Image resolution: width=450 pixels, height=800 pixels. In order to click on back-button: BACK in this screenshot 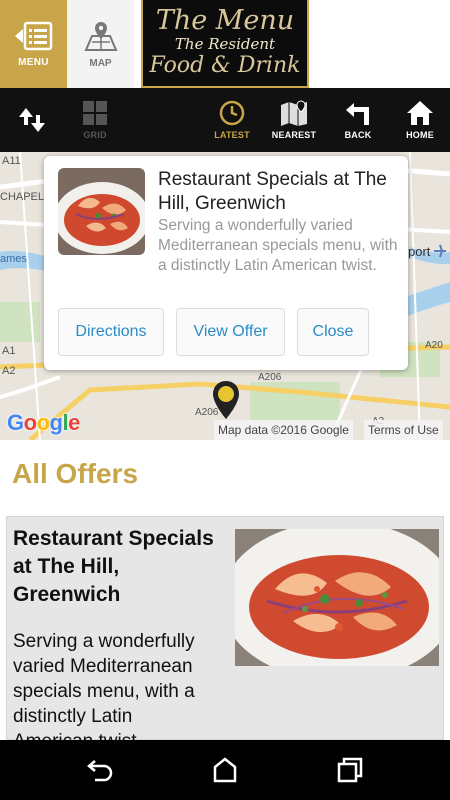, I will do `click(358, 120)`.